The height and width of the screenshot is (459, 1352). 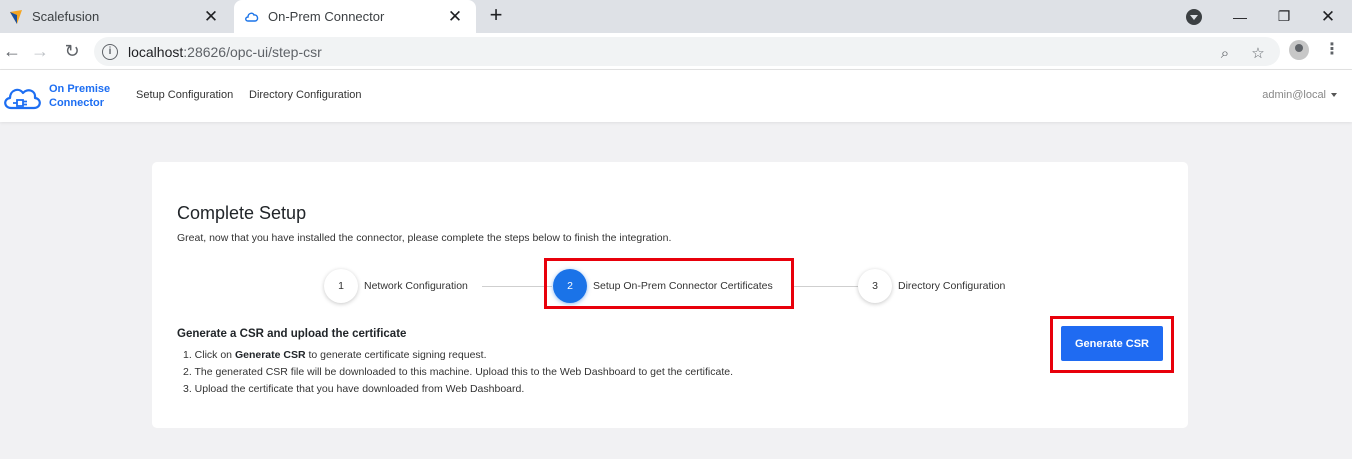 I want to click on step-3-number: 3, so click(x=875, y=286).